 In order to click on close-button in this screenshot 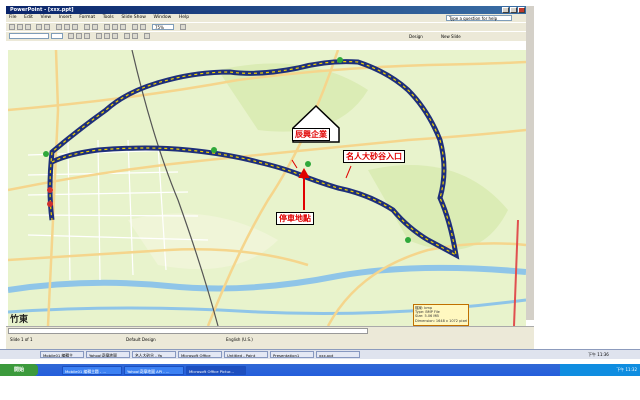, I will do `click(521, 10)`.